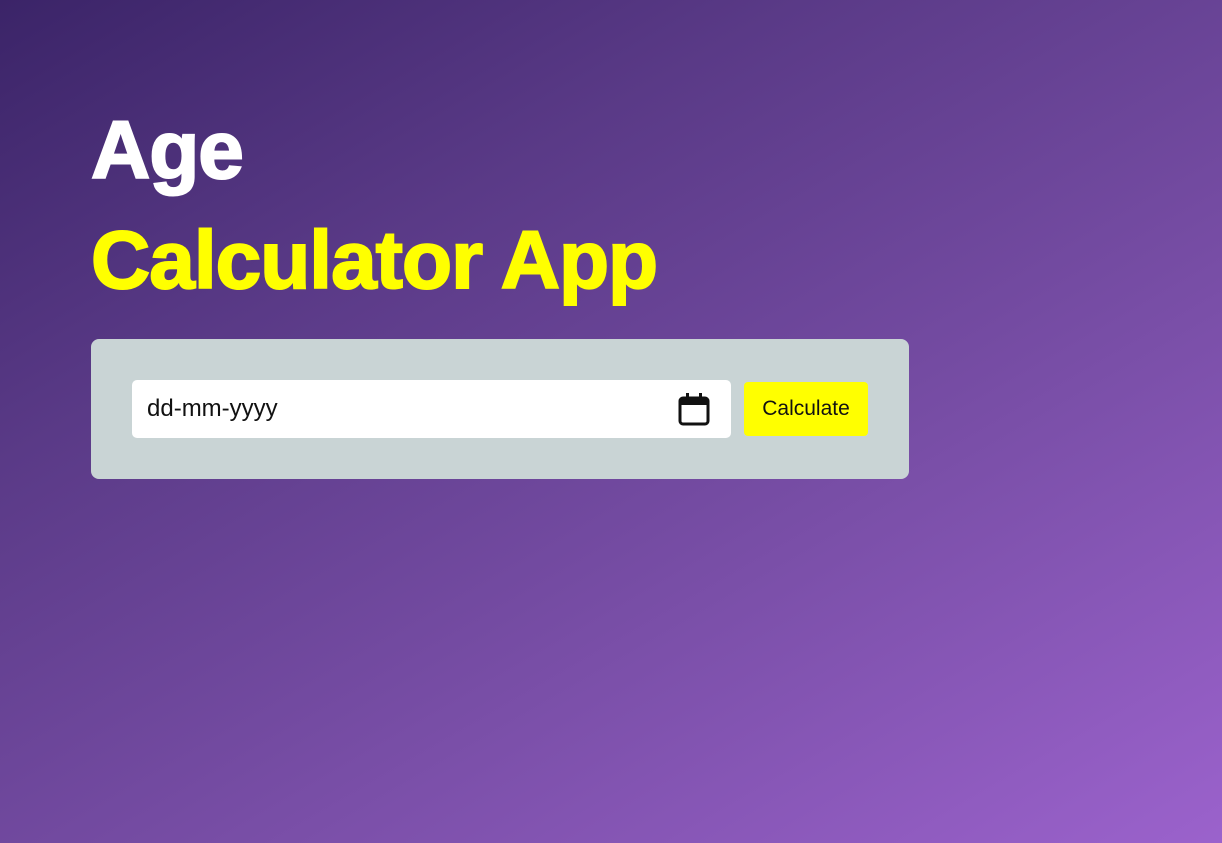 The image size is (1222, 843). What do you see at coordinates (431, 409) in the screenshot?
I see `birth-date-input: dd-mm-yyyy` at bounding box center [431, 409].